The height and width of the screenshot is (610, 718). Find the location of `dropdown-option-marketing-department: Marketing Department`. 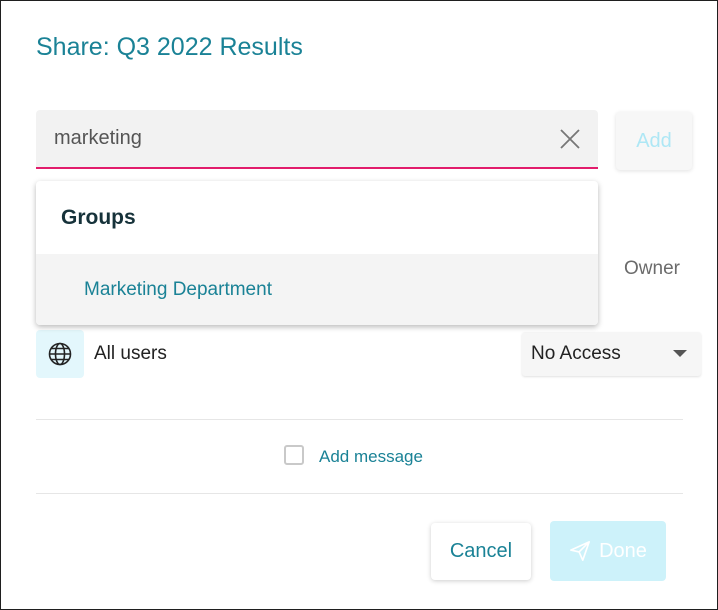

dropdown-option-marketing-department: Marketing Department is located at coordinates (317, 289).